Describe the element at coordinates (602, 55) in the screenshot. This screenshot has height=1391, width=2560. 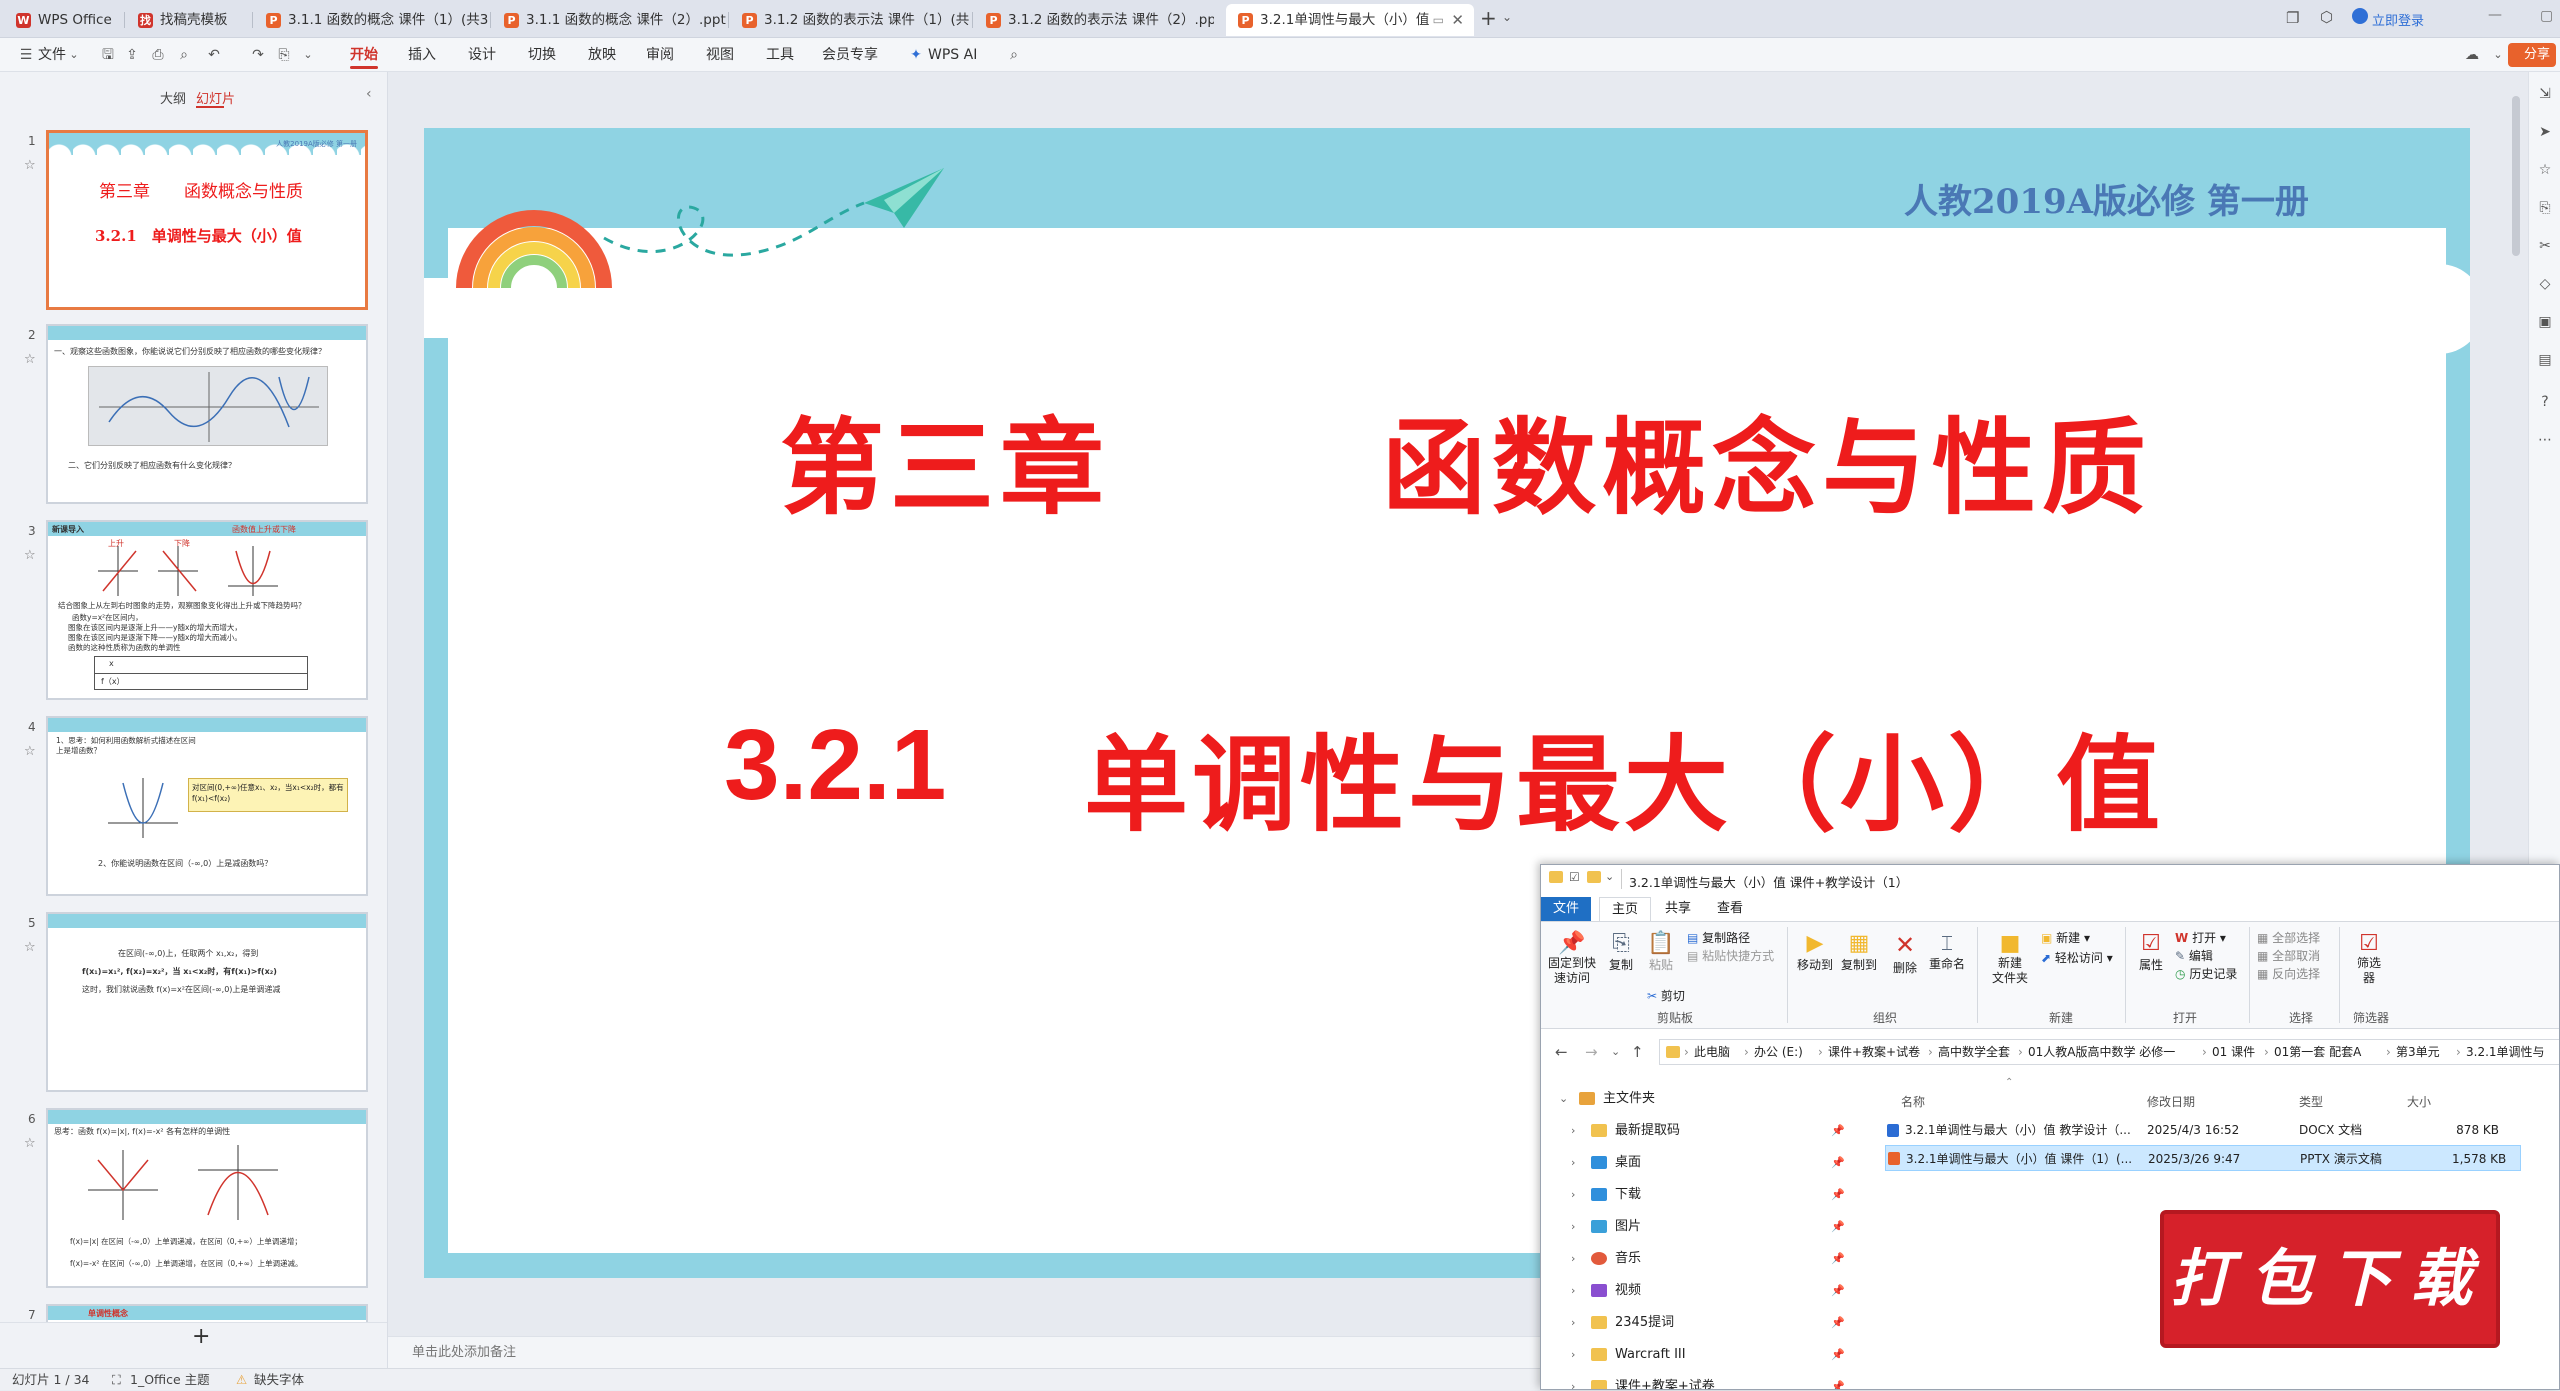
I see `menu-slideshow: 放映` at that location.